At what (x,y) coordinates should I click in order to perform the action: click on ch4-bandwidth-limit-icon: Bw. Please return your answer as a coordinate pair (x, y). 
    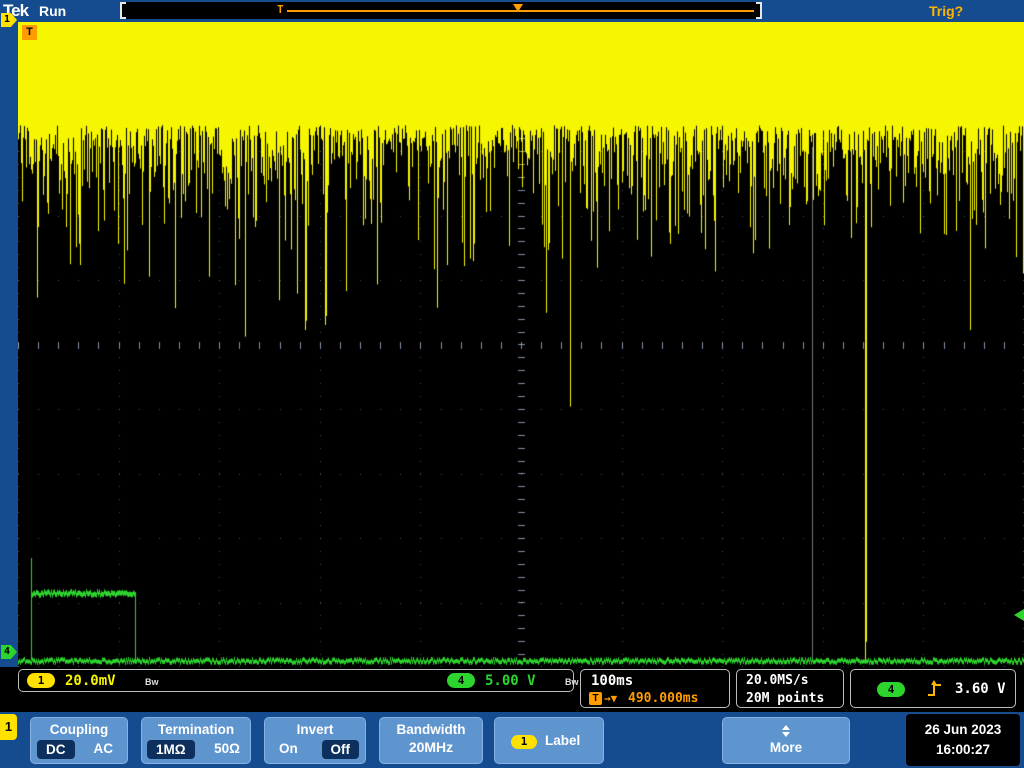
    Looking at the image, I should click on (572, 682).